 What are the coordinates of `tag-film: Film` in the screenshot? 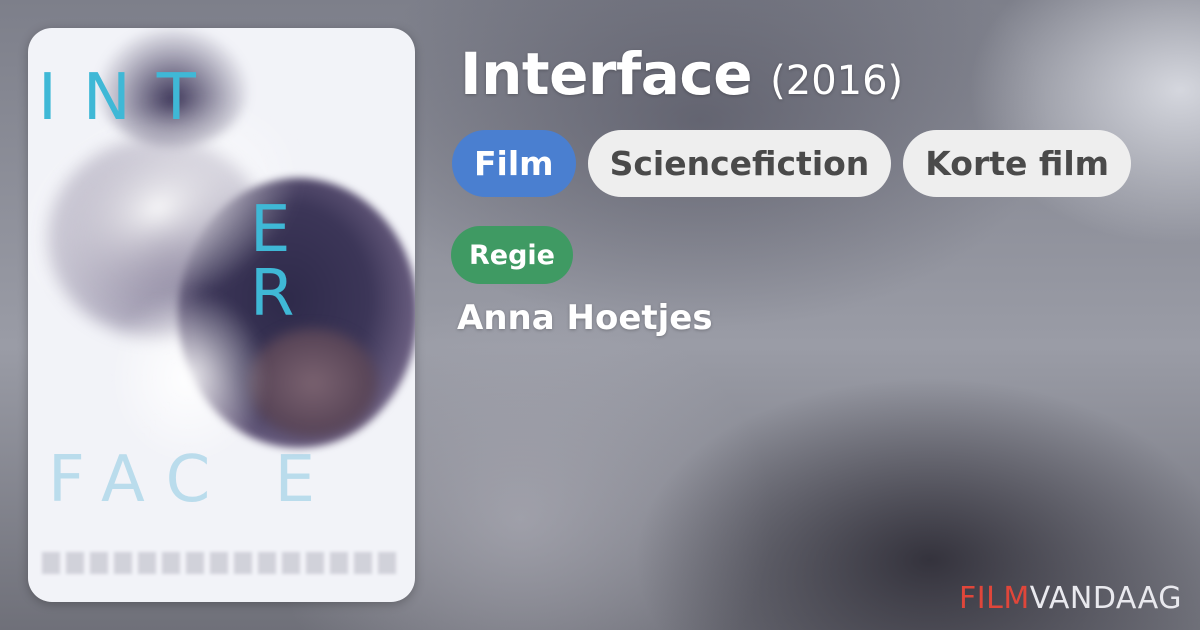 It's located at (514, 163).